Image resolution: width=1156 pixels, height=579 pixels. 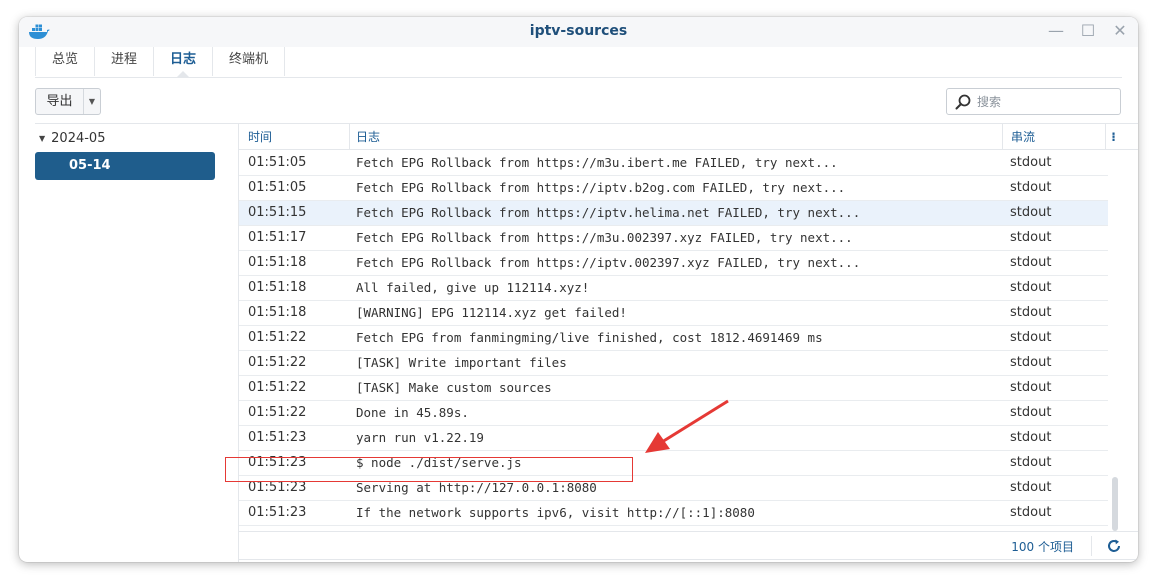 I want to click on title-bar: iptv-sources — ☐ ✕, so click(x=578, y=32).